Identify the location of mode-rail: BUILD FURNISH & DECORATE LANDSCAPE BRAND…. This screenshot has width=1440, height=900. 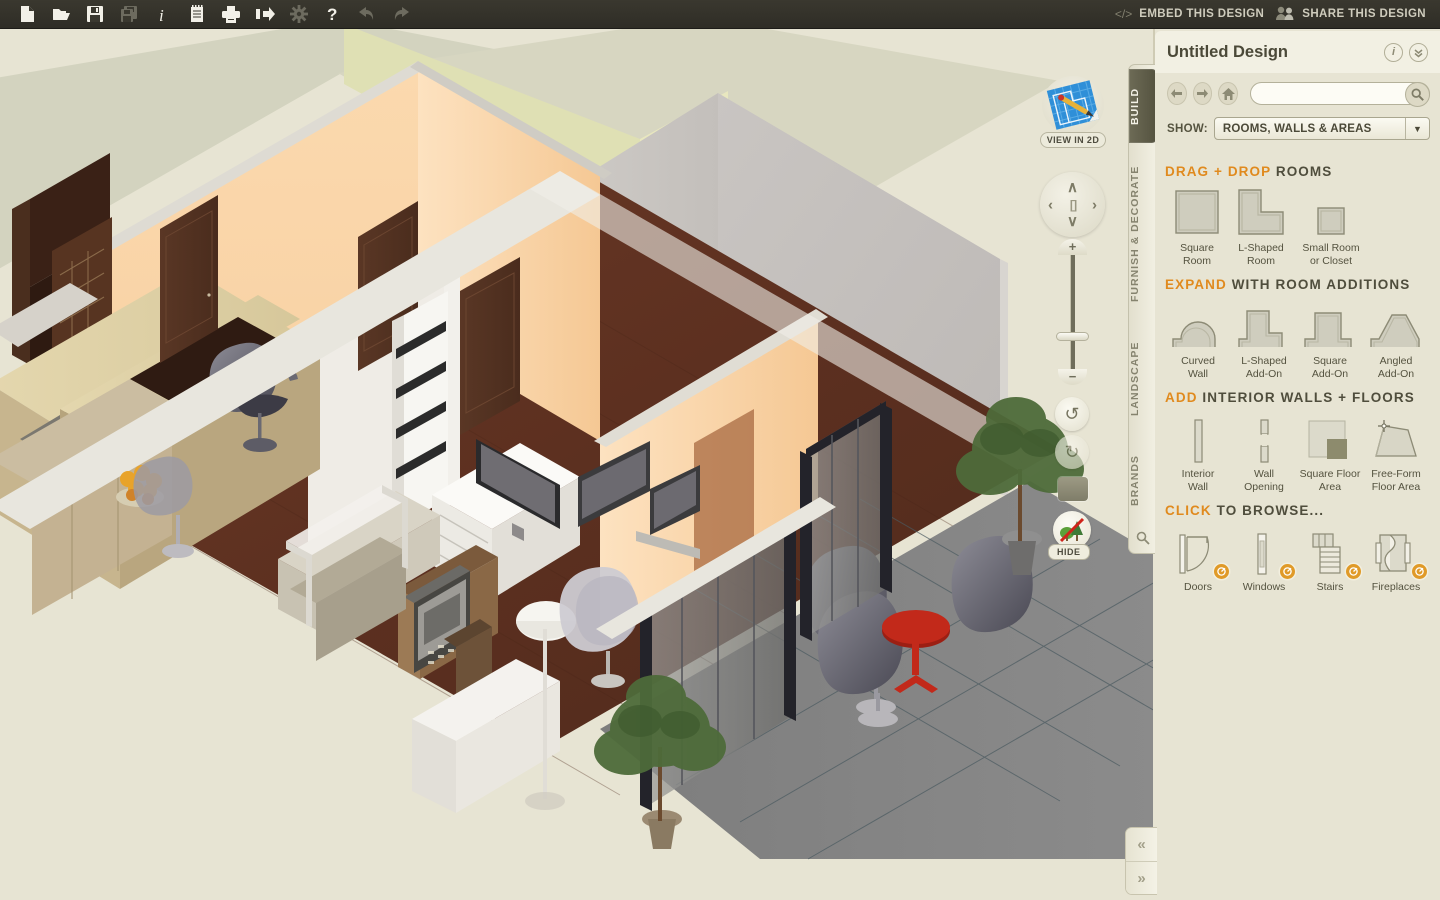
(1142, 309).